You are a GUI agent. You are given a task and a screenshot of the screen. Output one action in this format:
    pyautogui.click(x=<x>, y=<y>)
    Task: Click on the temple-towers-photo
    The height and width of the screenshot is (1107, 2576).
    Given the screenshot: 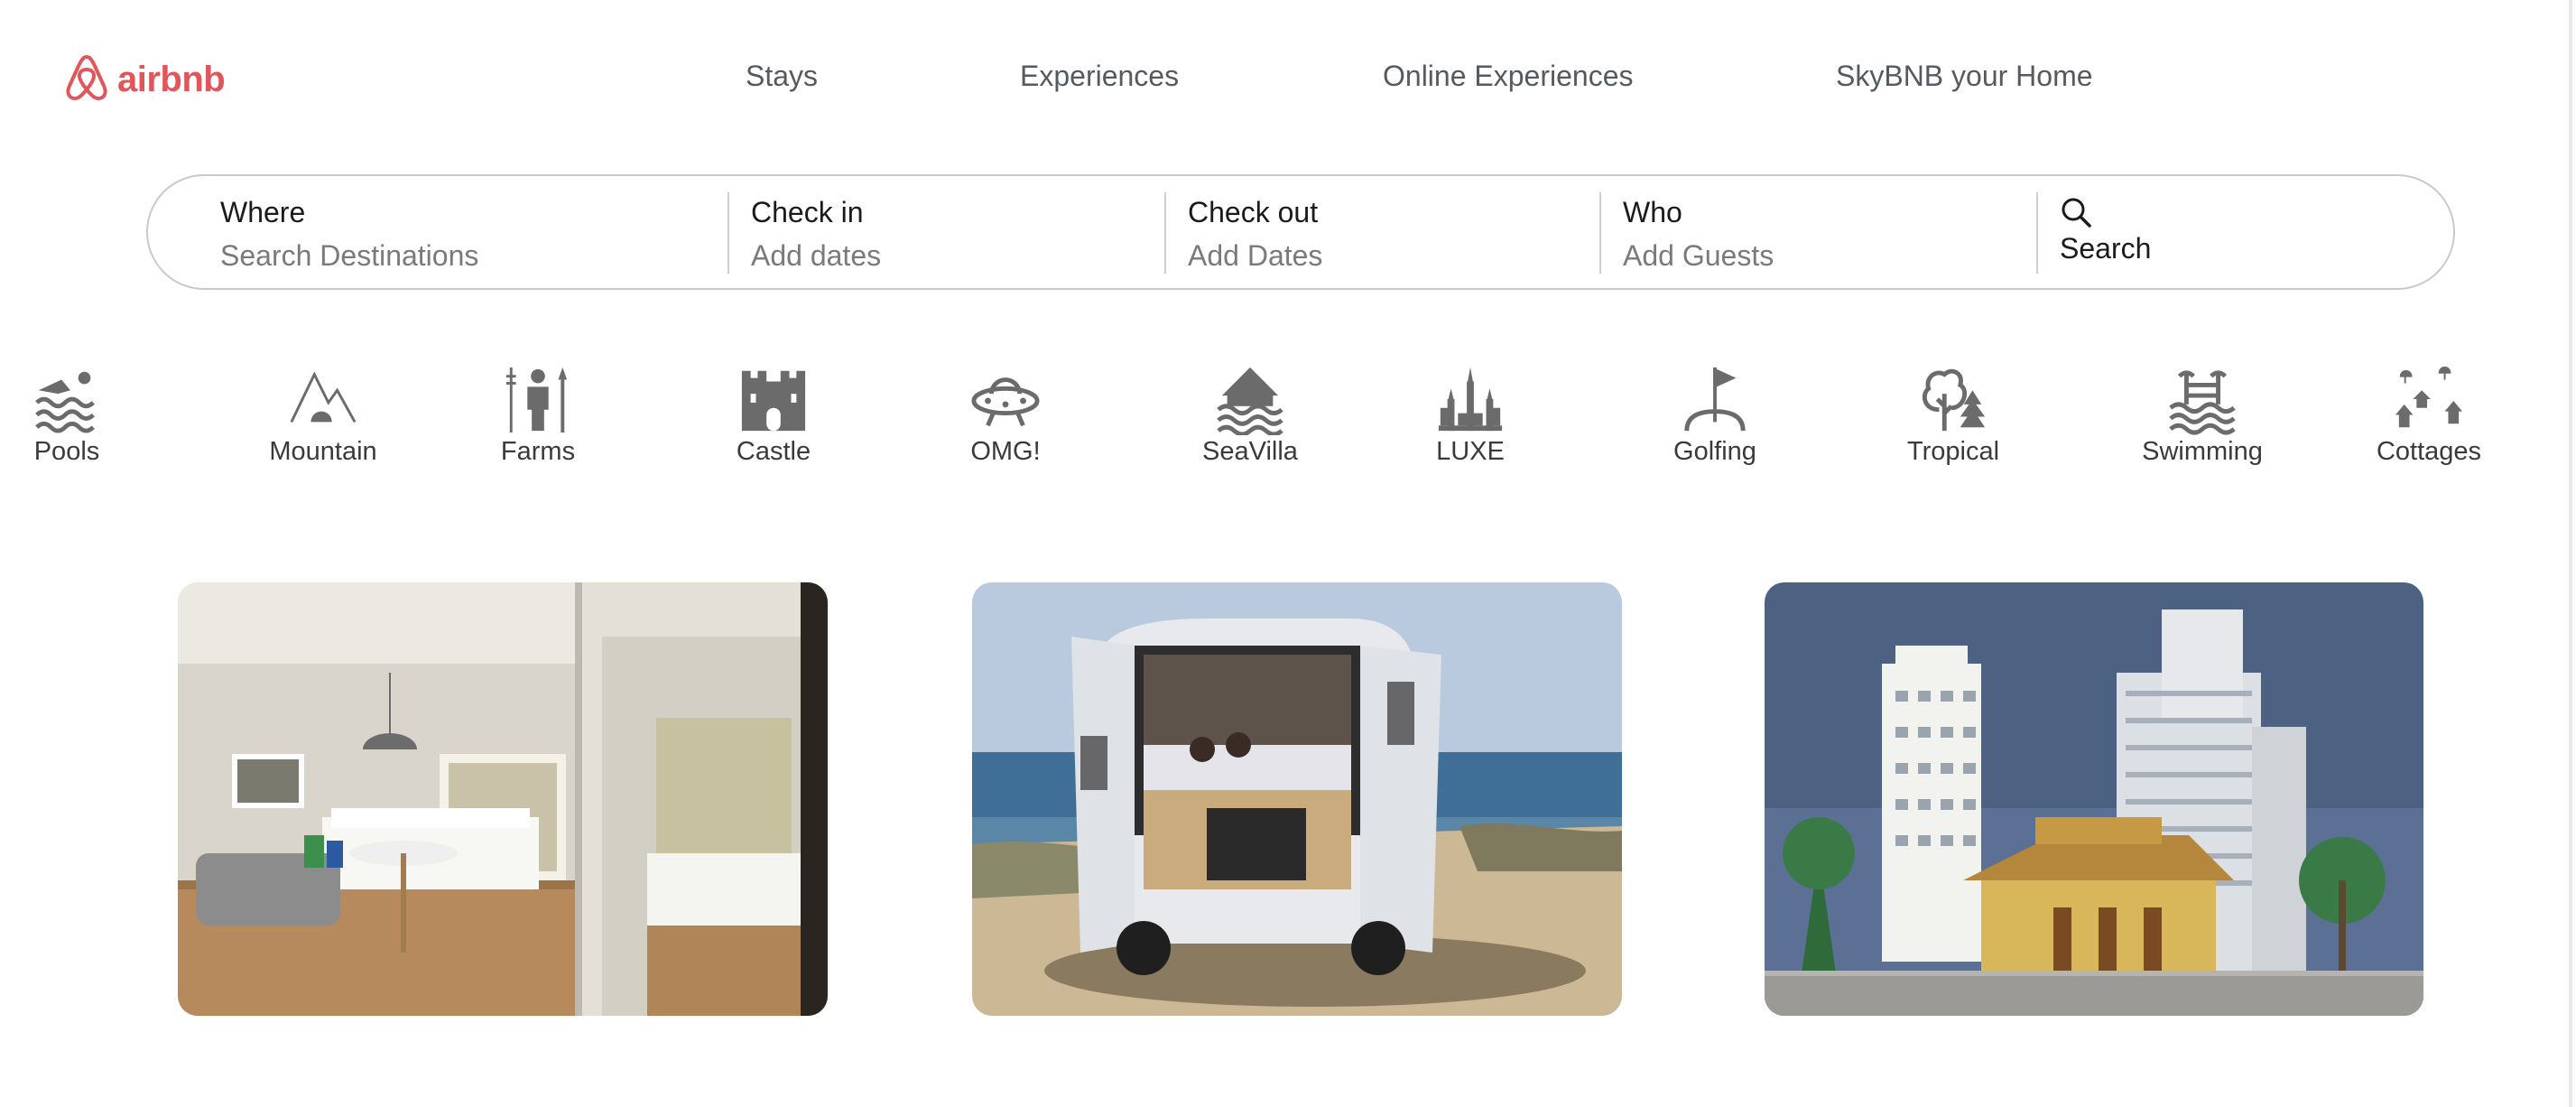 What is the action you would take?
    pyautogui.click(x=2094, y=799)
    